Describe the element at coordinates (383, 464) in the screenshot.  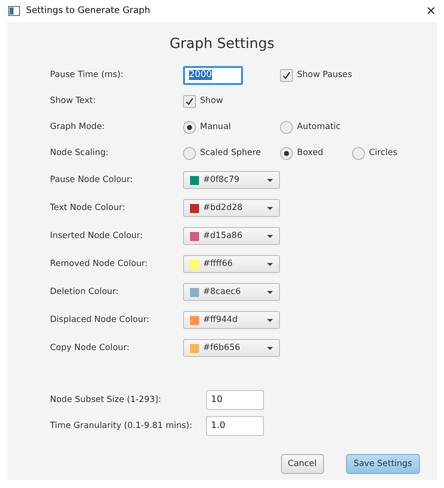
I see `save-button: Save Settings` at that location.